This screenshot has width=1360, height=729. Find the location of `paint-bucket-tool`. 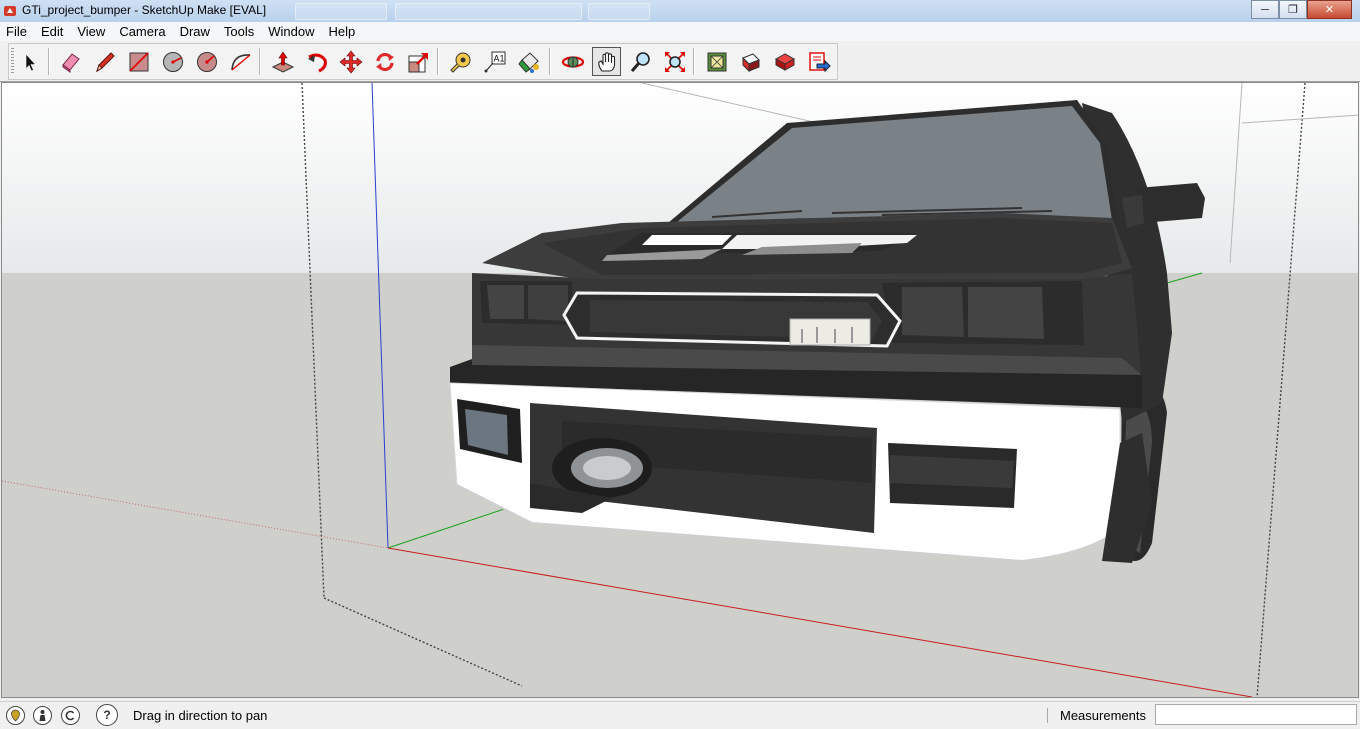

paint-bucket-tool is located at coordinates (528, 61).